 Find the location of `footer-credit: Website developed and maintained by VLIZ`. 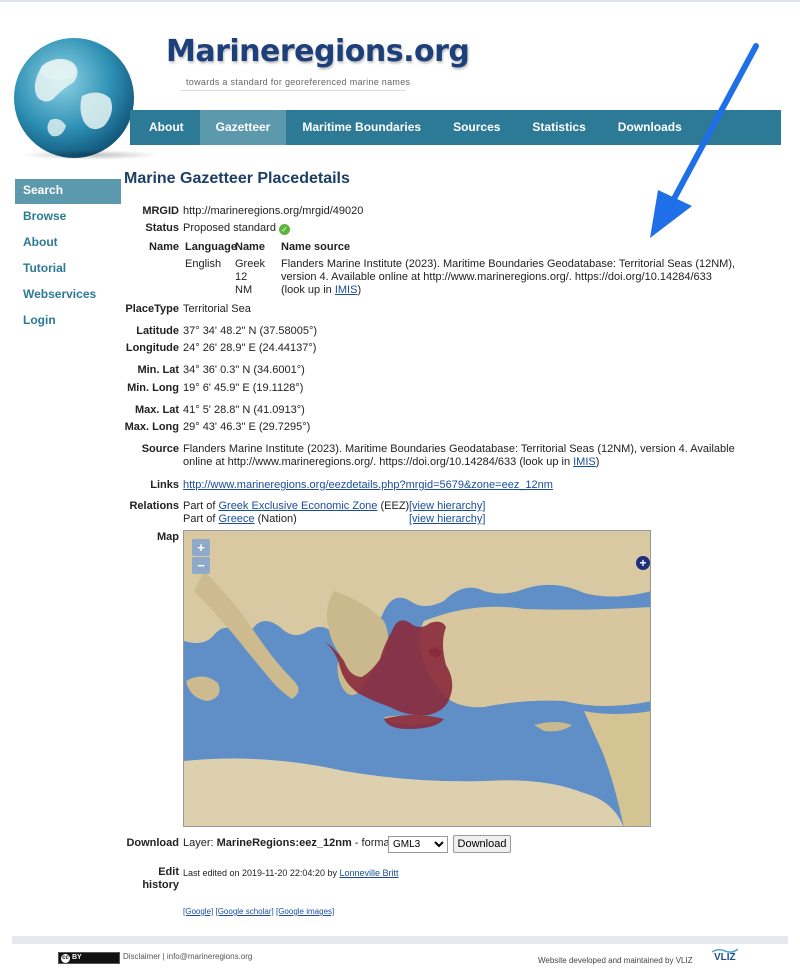

footer-credit: Website developed and maintained by VLIZ is located at coordinates (615, 960).